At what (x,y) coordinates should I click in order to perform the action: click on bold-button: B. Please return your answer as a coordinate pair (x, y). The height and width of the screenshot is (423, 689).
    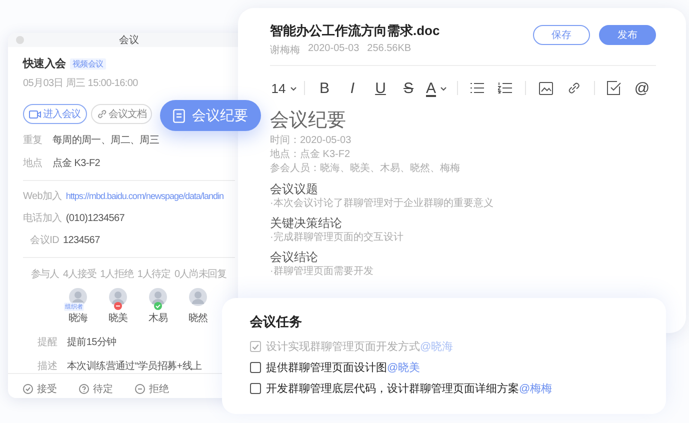
    Looking at the image, I should click on (324, 88).